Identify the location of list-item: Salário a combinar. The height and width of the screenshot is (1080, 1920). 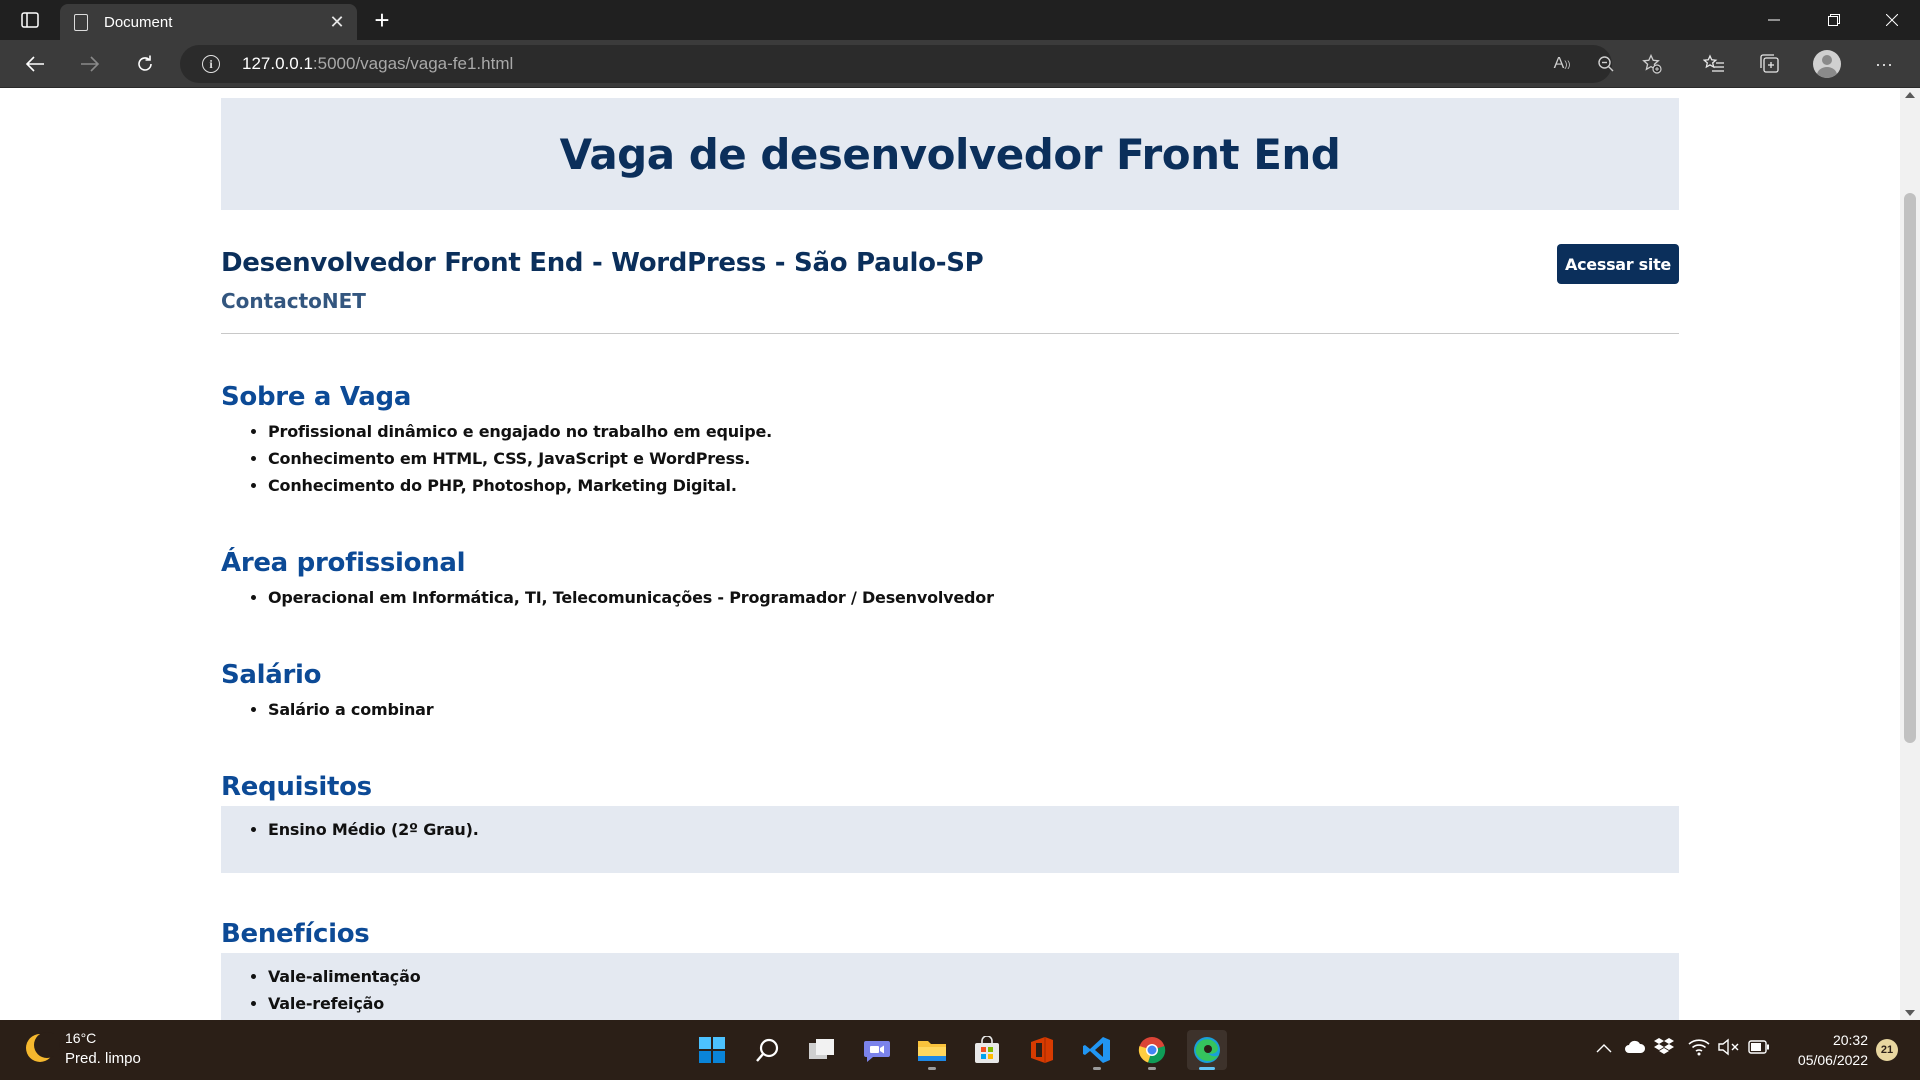
(973, 709).